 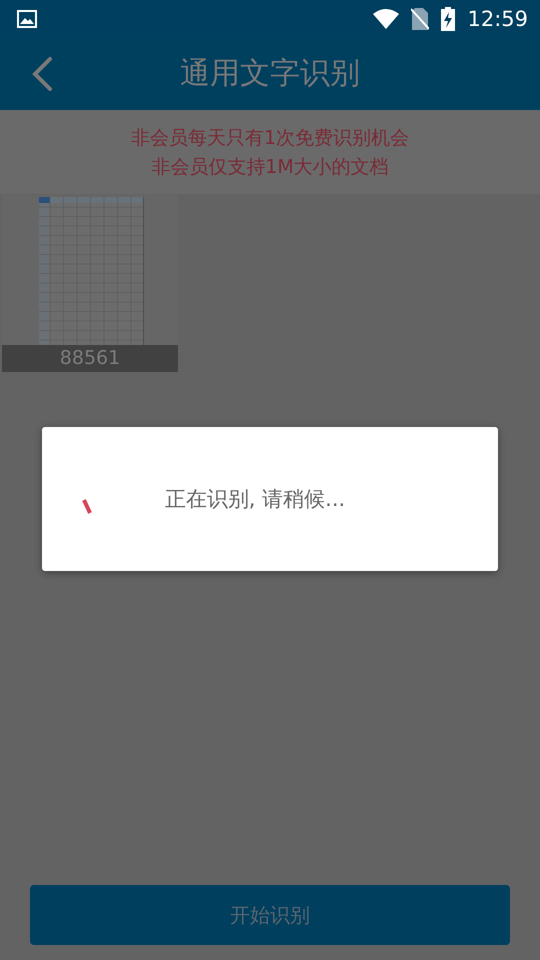 I want to click on notice-text: 非会员每天只有1次免费识别机会, so click(x=270, y=138).